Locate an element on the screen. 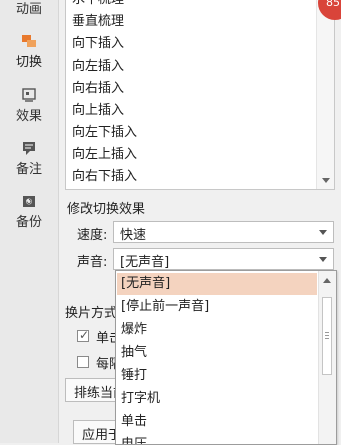  list-item: 向左插入 is located at coordinates (98, 67).